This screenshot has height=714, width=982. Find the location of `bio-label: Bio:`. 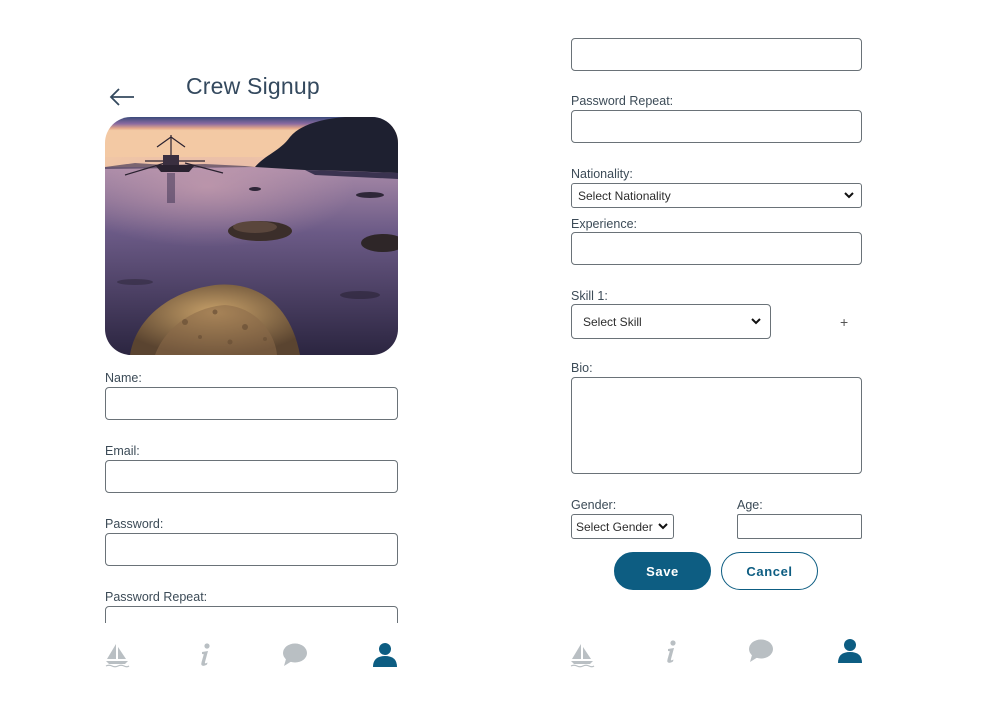

bio-label: Bio: is located at coordinates (582, 368).